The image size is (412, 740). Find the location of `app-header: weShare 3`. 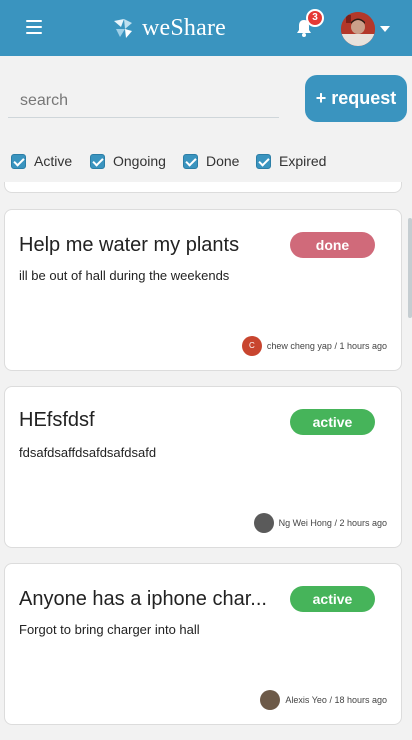

app-header: weShare 3 is located at coordinates (206, 28).